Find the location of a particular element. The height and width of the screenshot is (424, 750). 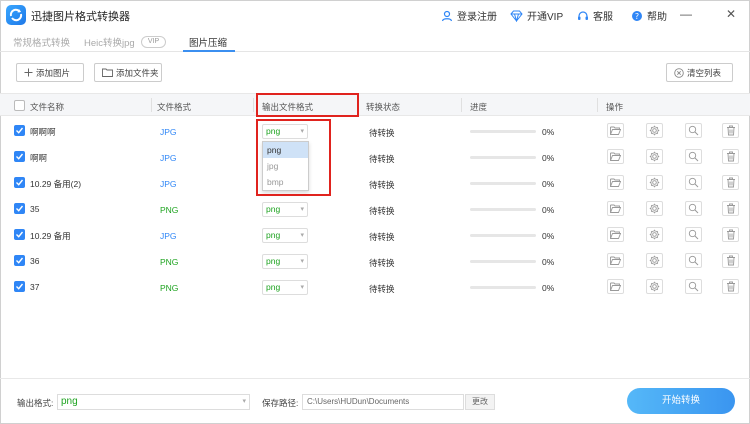

app-title: 迅捷图片格式转换器 is located at coordinates (80, 17).